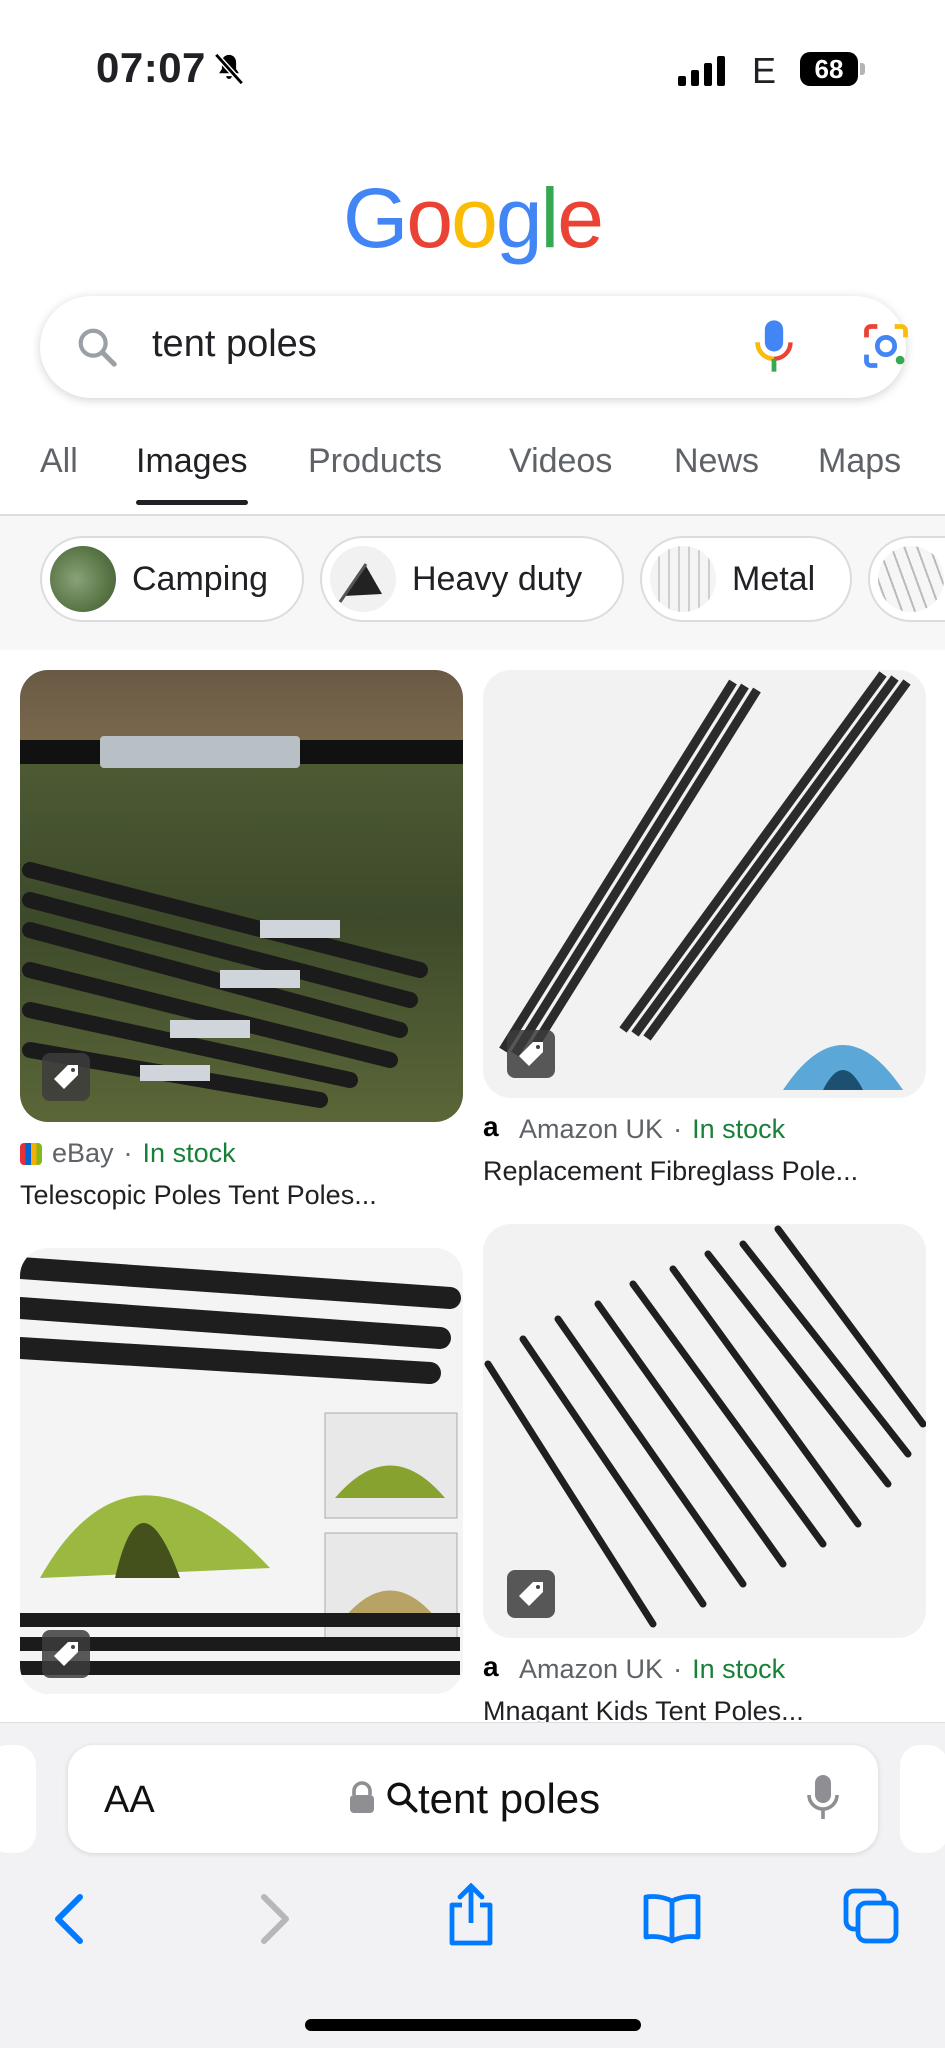 This screenshot has width=945, height=2048. I want to click on chip-heavy-duty: Heavy duty, so click(472, 579).